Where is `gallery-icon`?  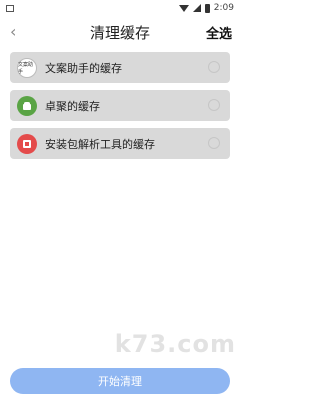
gallery-icon is located at coordinates (10, 8).